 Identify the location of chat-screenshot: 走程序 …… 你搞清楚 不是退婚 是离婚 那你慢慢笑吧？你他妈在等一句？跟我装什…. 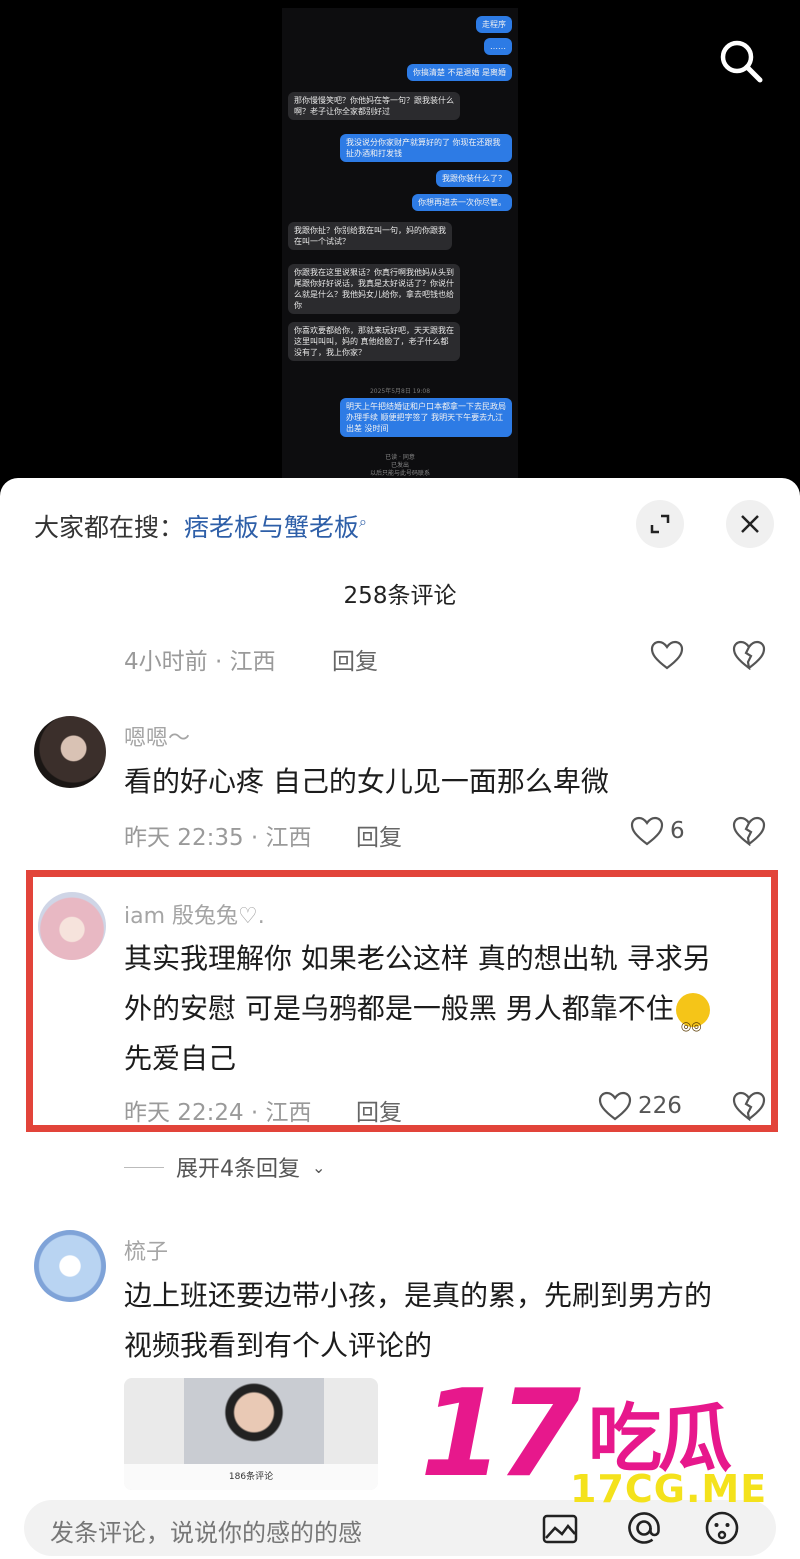
(400, 244).